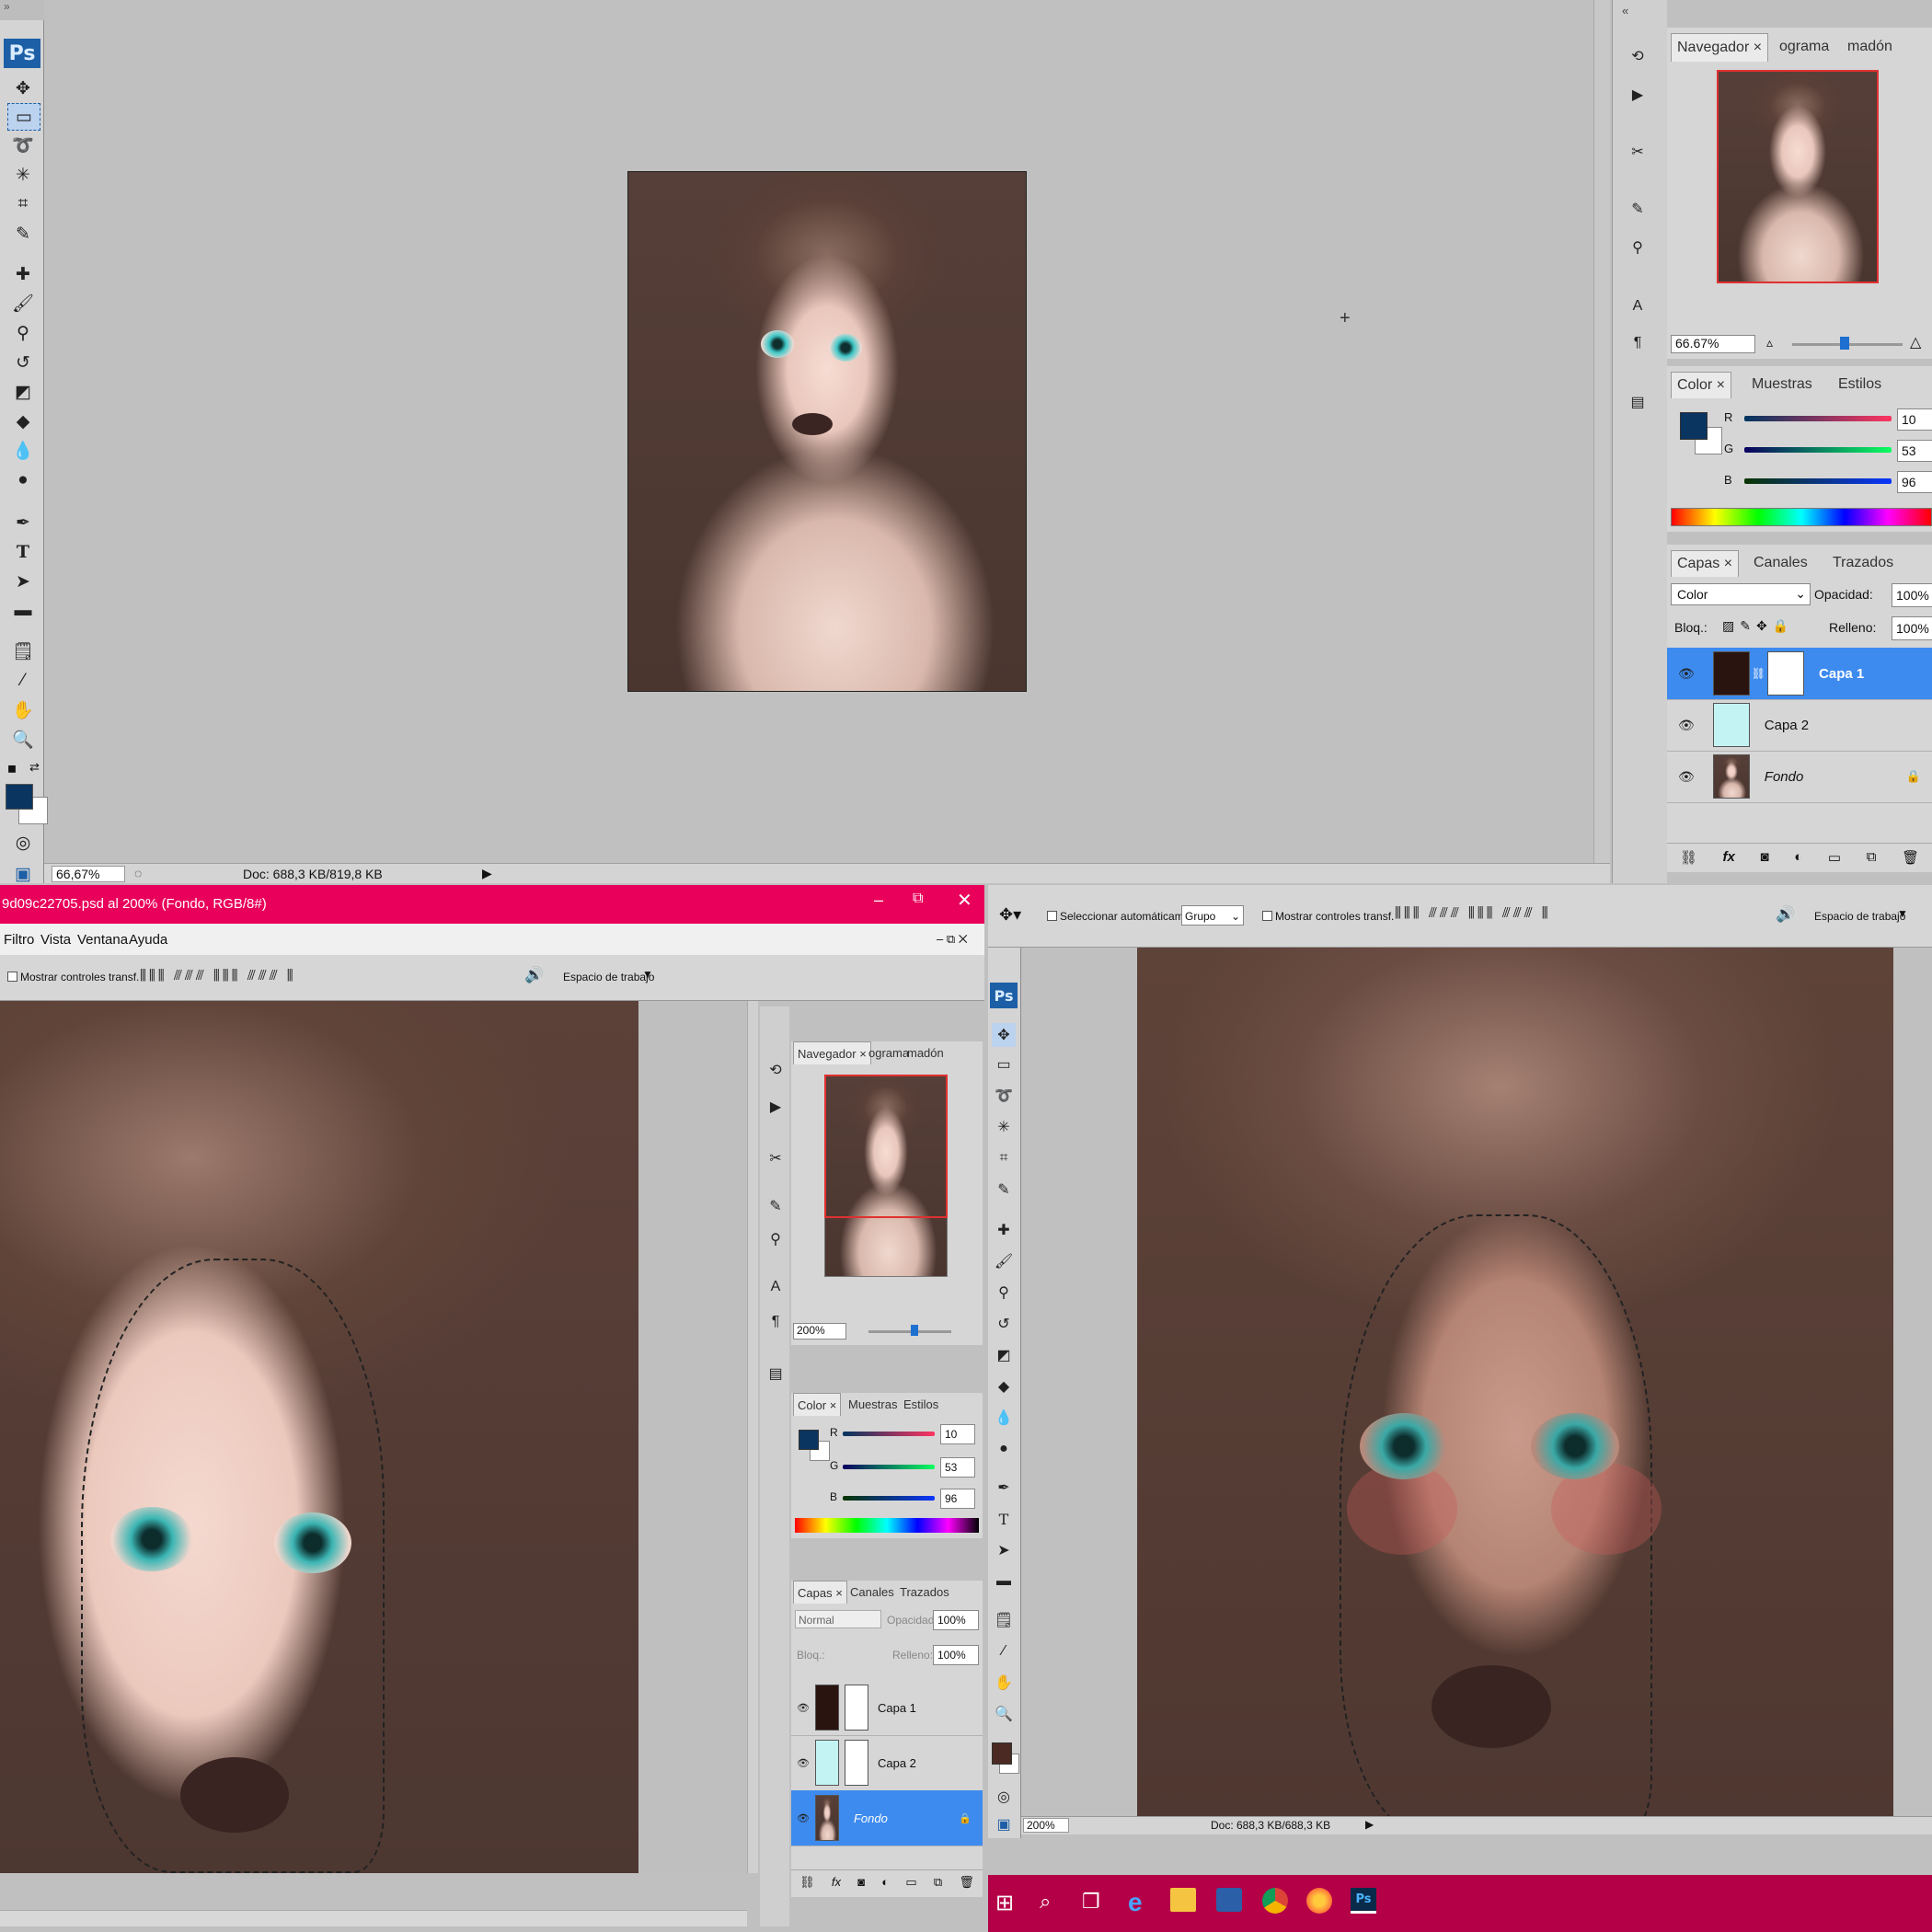 The width and height of the screenshot is (1932, 1932). I want to click on show-transform-checkbox, so click(1267, 916).